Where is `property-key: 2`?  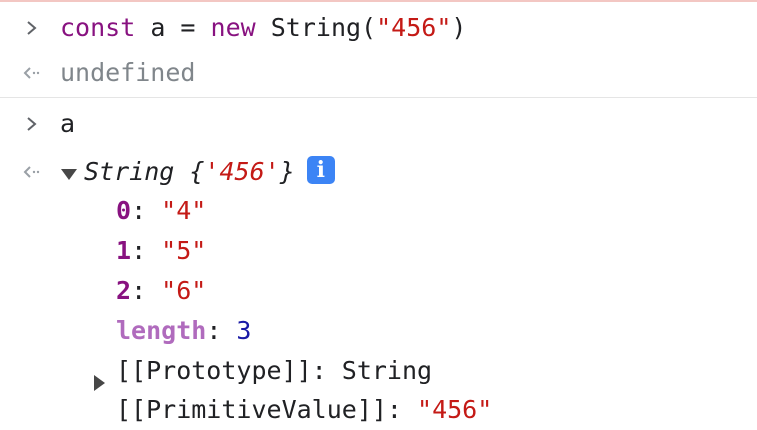 property-key: 2 is located at coordinates (124, 290).